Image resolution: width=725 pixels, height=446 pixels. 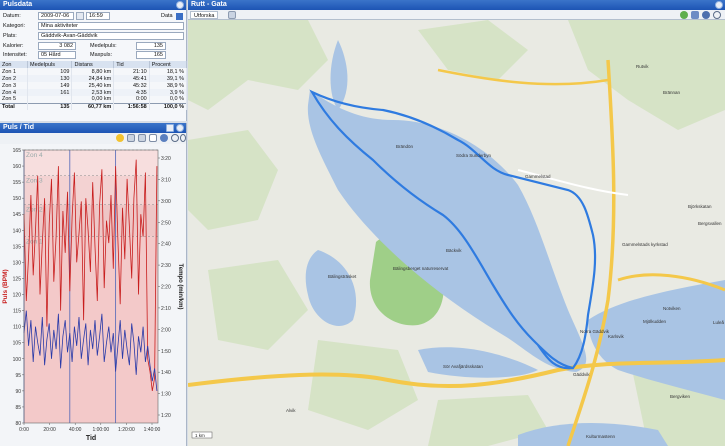 What do you see at coordinates (168, 64) in the screenshot?
I see `col-procent: Procent` at bounding box center [168, 64].